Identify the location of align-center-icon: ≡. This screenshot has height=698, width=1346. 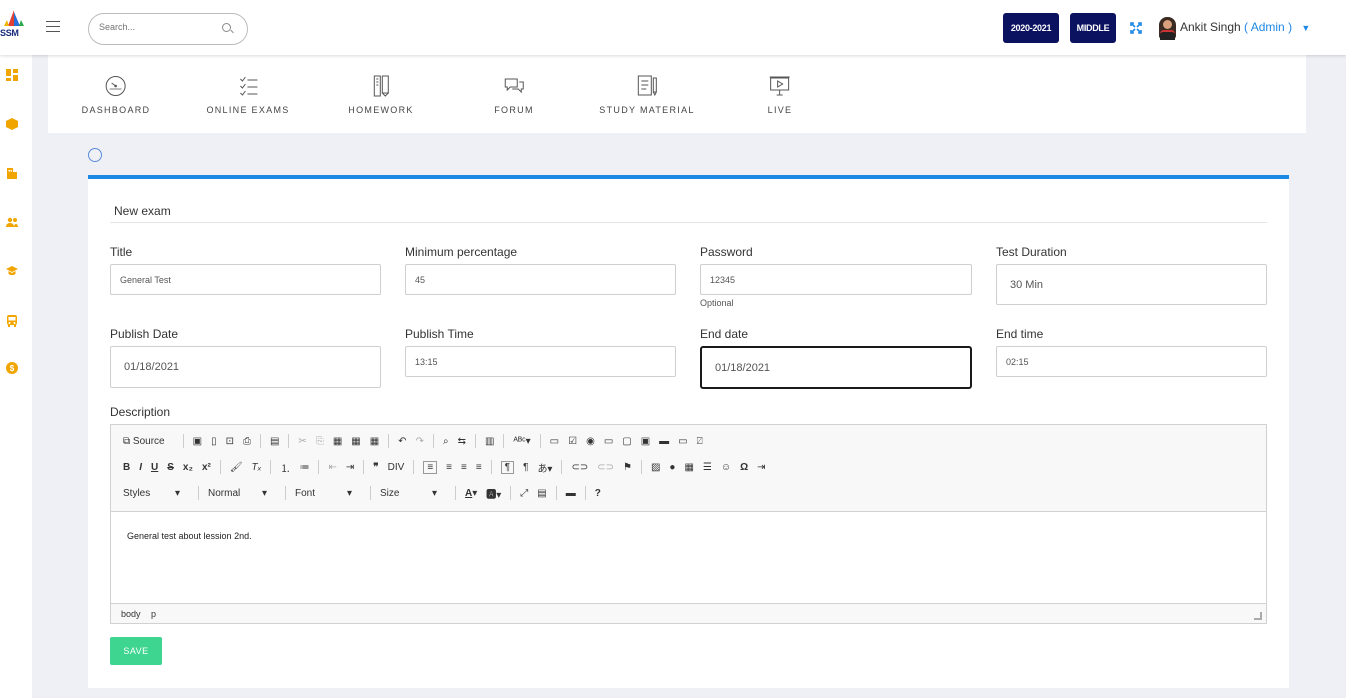
(449, 467).